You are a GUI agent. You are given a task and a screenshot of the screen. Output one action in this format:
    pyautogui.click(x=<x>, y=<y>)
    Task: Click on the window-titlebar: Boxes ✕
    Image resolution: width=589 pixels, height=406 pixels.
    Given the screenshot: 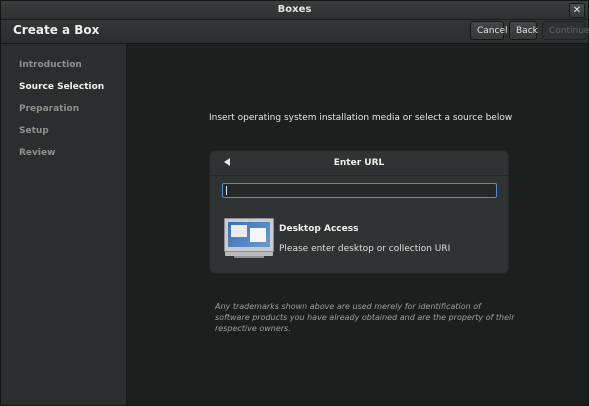 What is the action you would take?
    pyautogui.click(x=294, y=10)
    